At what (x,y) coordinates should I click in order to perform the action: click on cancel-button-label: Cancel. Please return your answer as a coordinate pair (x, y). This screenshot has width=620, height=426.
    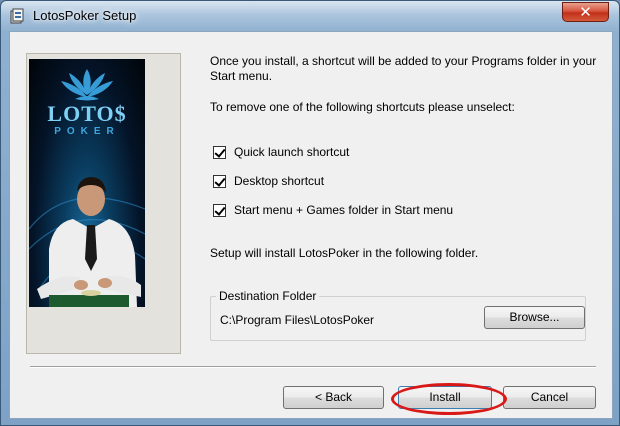
    Looking at the image, I should click on (549, 397).